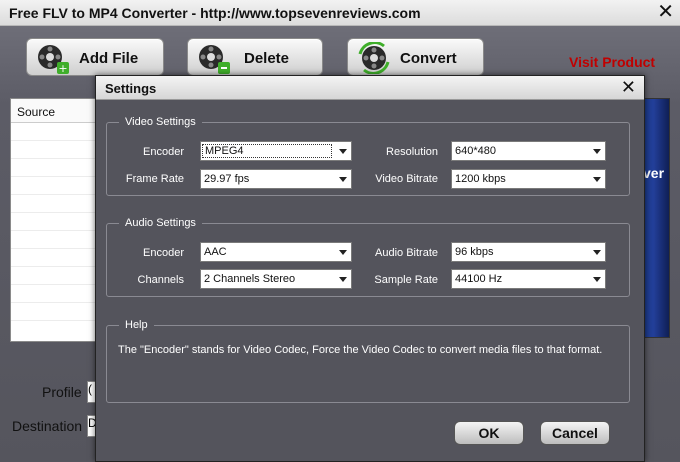 This screenshot has width=680, height=462. Describe the element at coordinates (154, 179) in the screenshot. I see `frame-rate-label: Frame Rate` at that location.